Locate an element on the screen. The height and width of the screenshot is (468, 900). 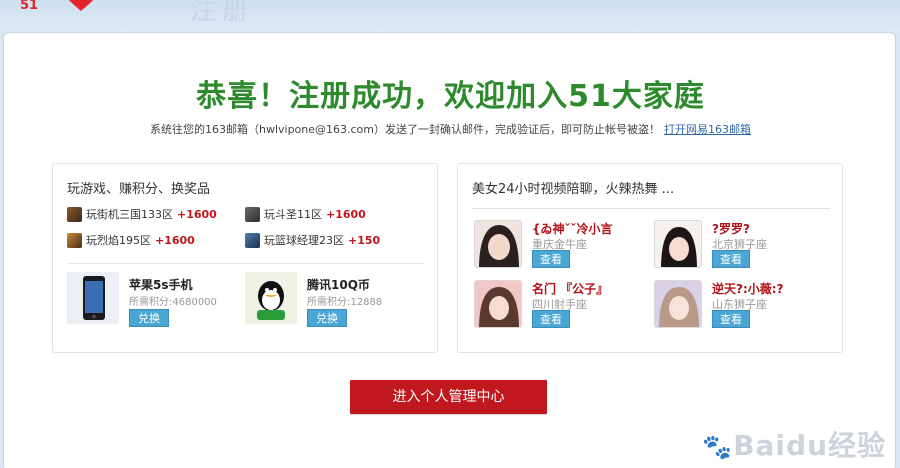
enter-personal-center-button: 进入个人管理中心 is located at coordinates (448, 397).